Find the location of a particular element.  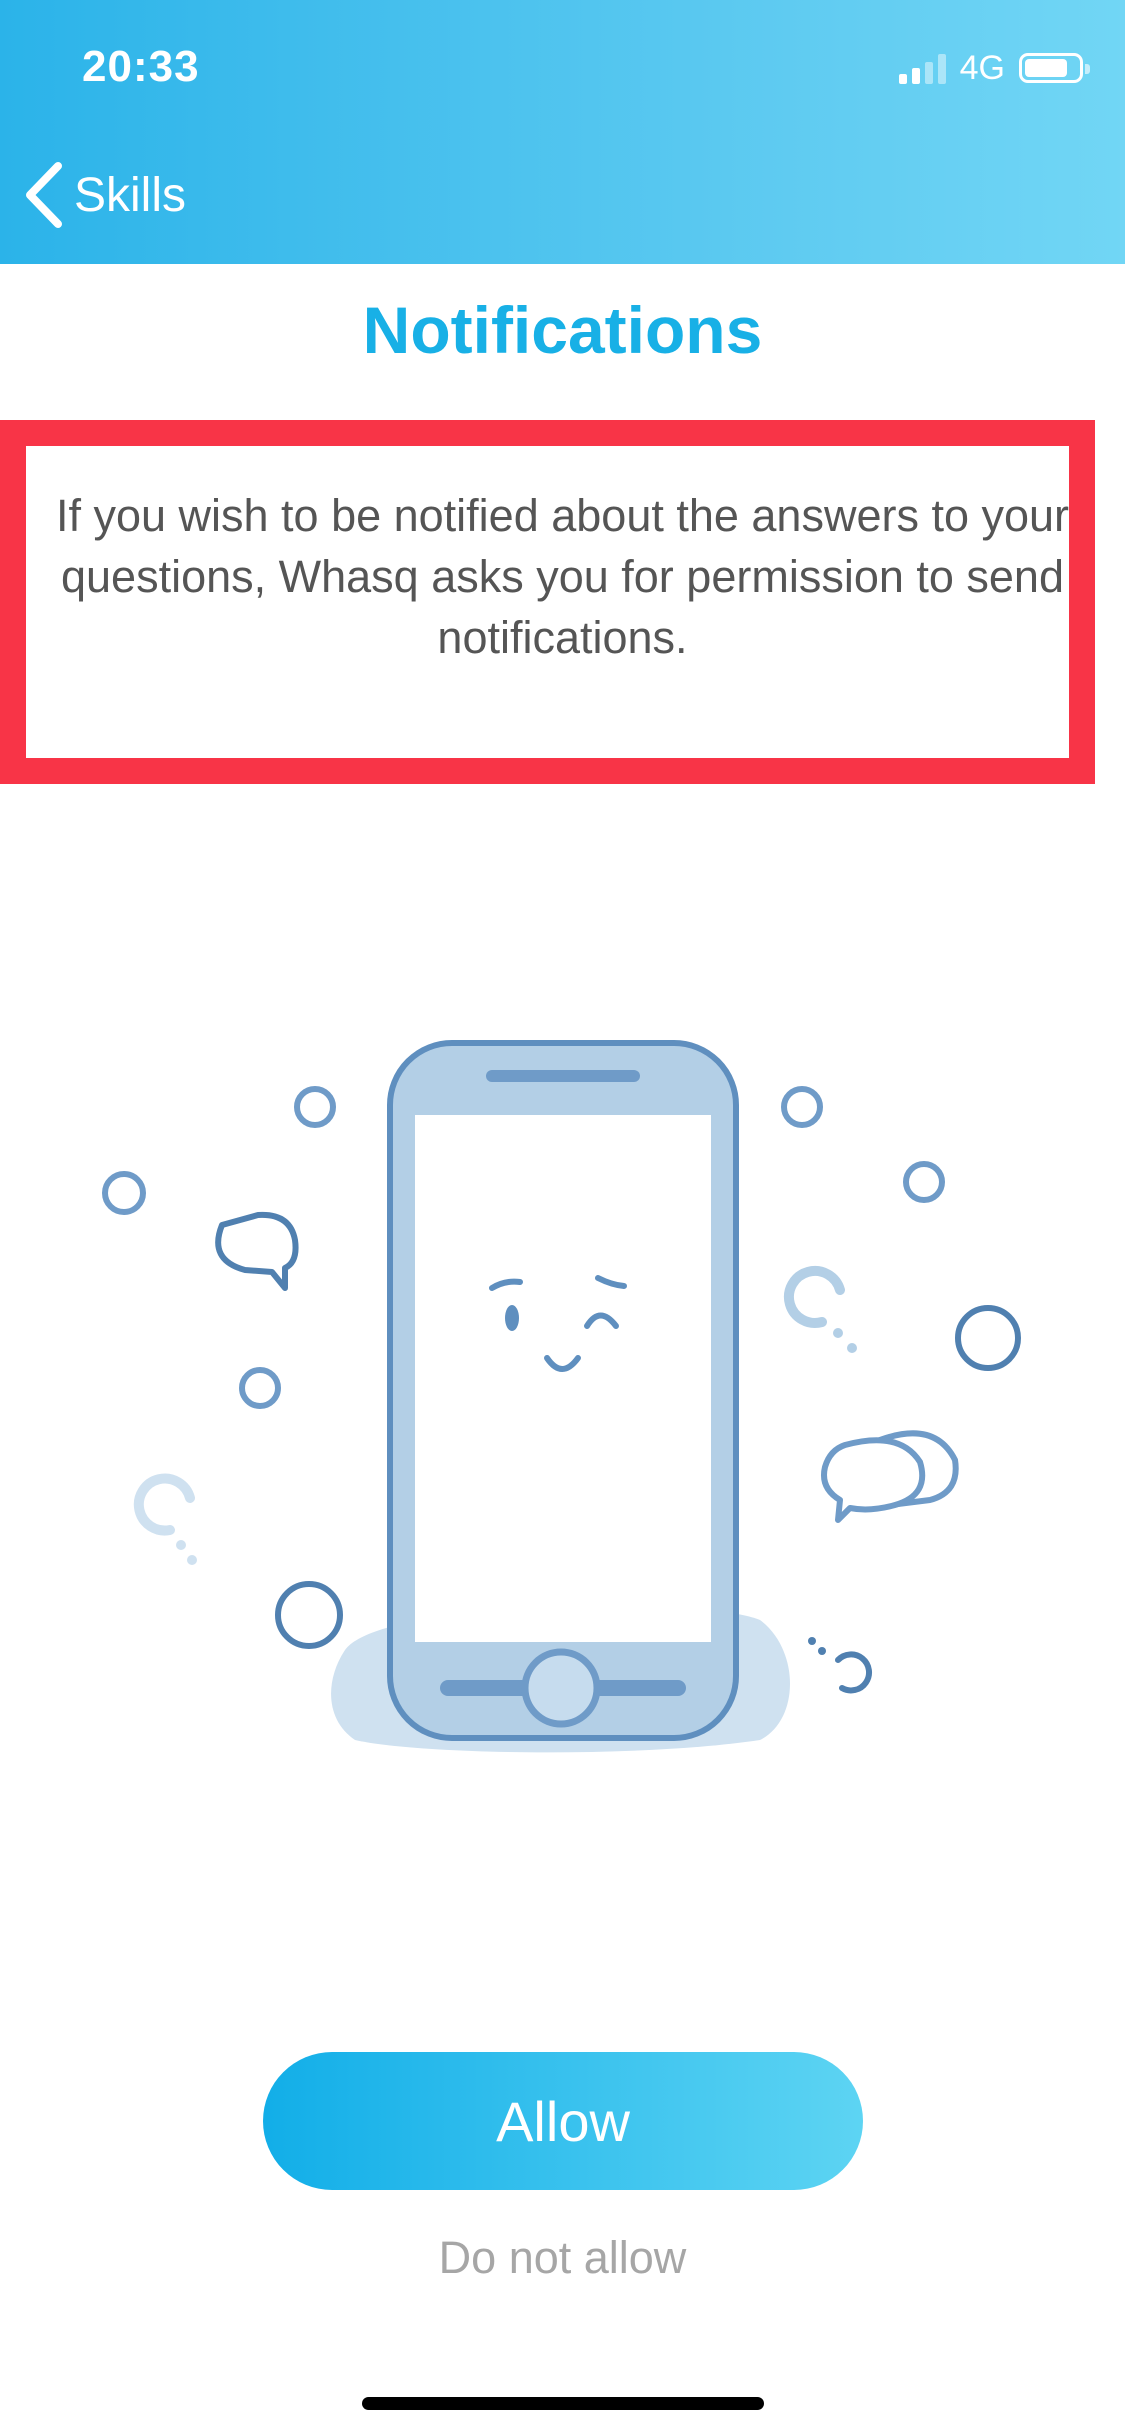

allow-button: Allow is located at coordinates (563, 2121).